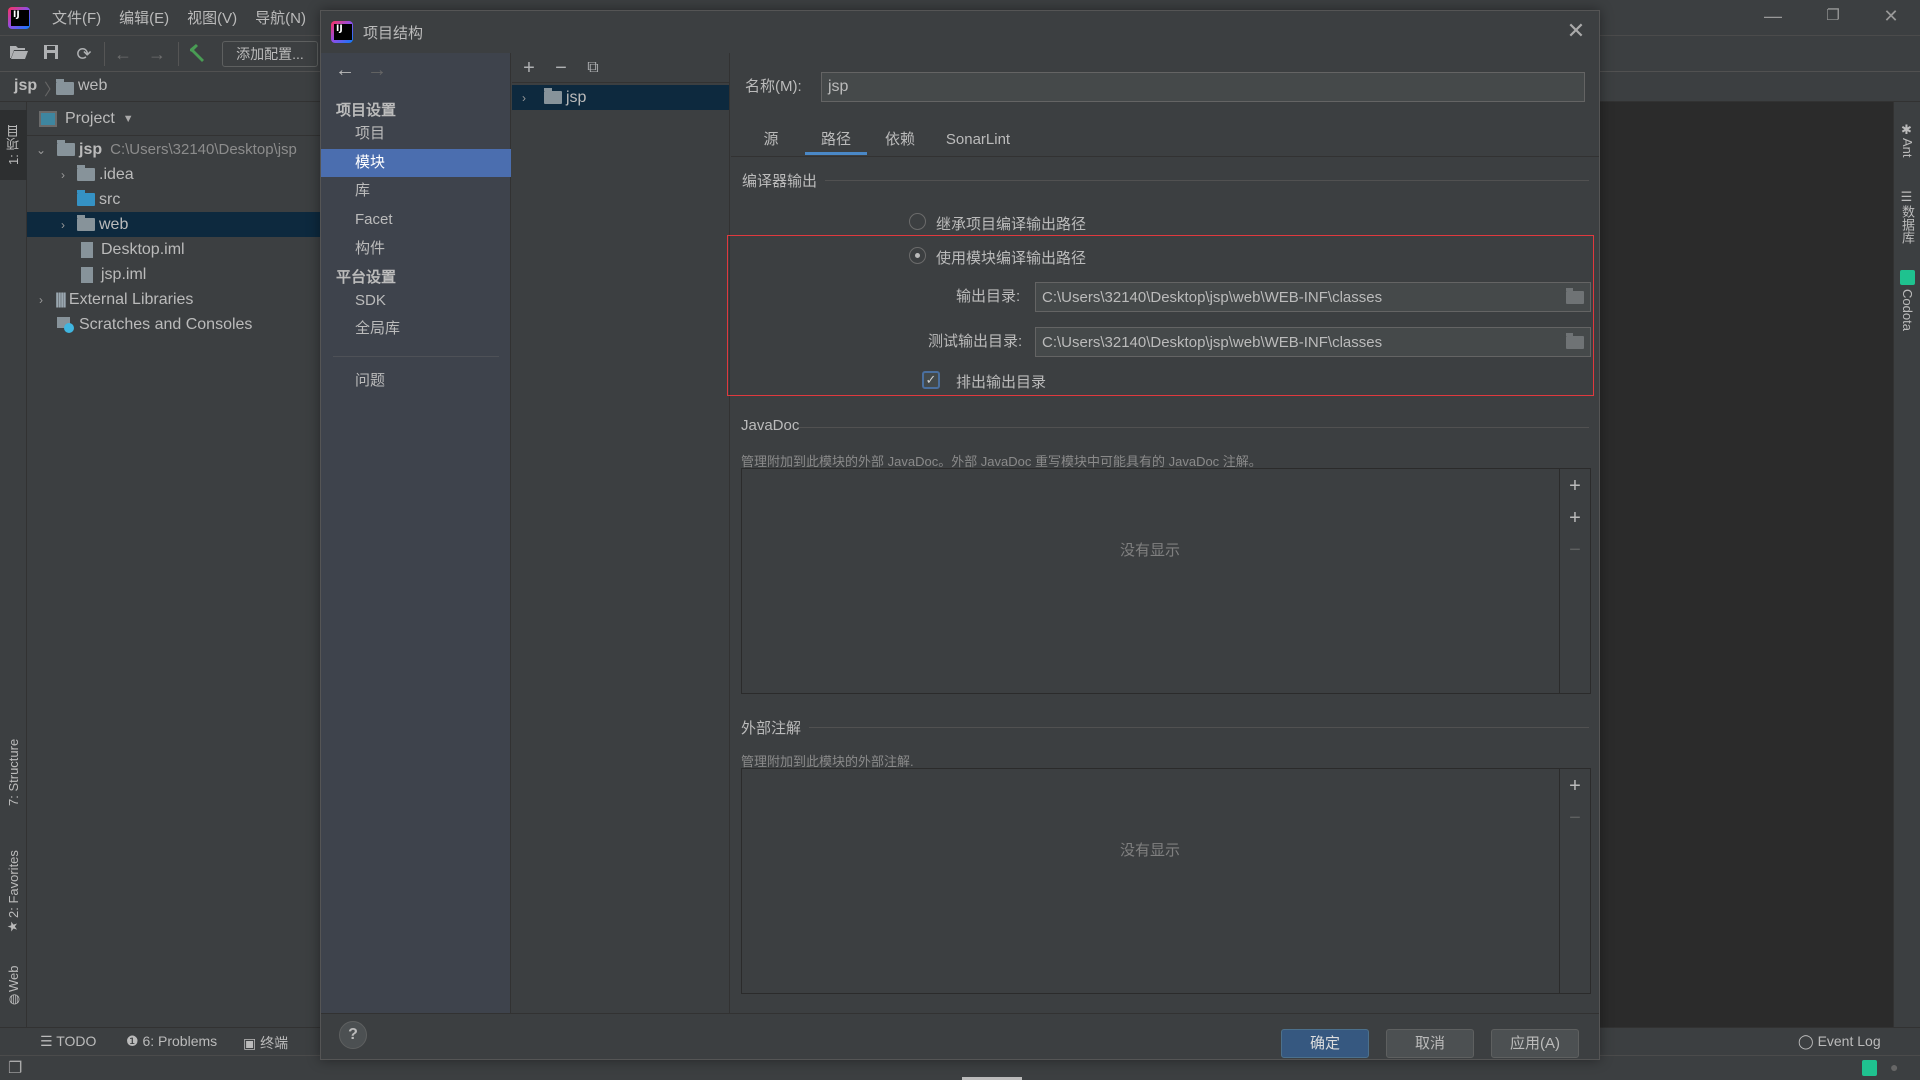  I want to click on nav-back-icon: ←, so click(345, 70).